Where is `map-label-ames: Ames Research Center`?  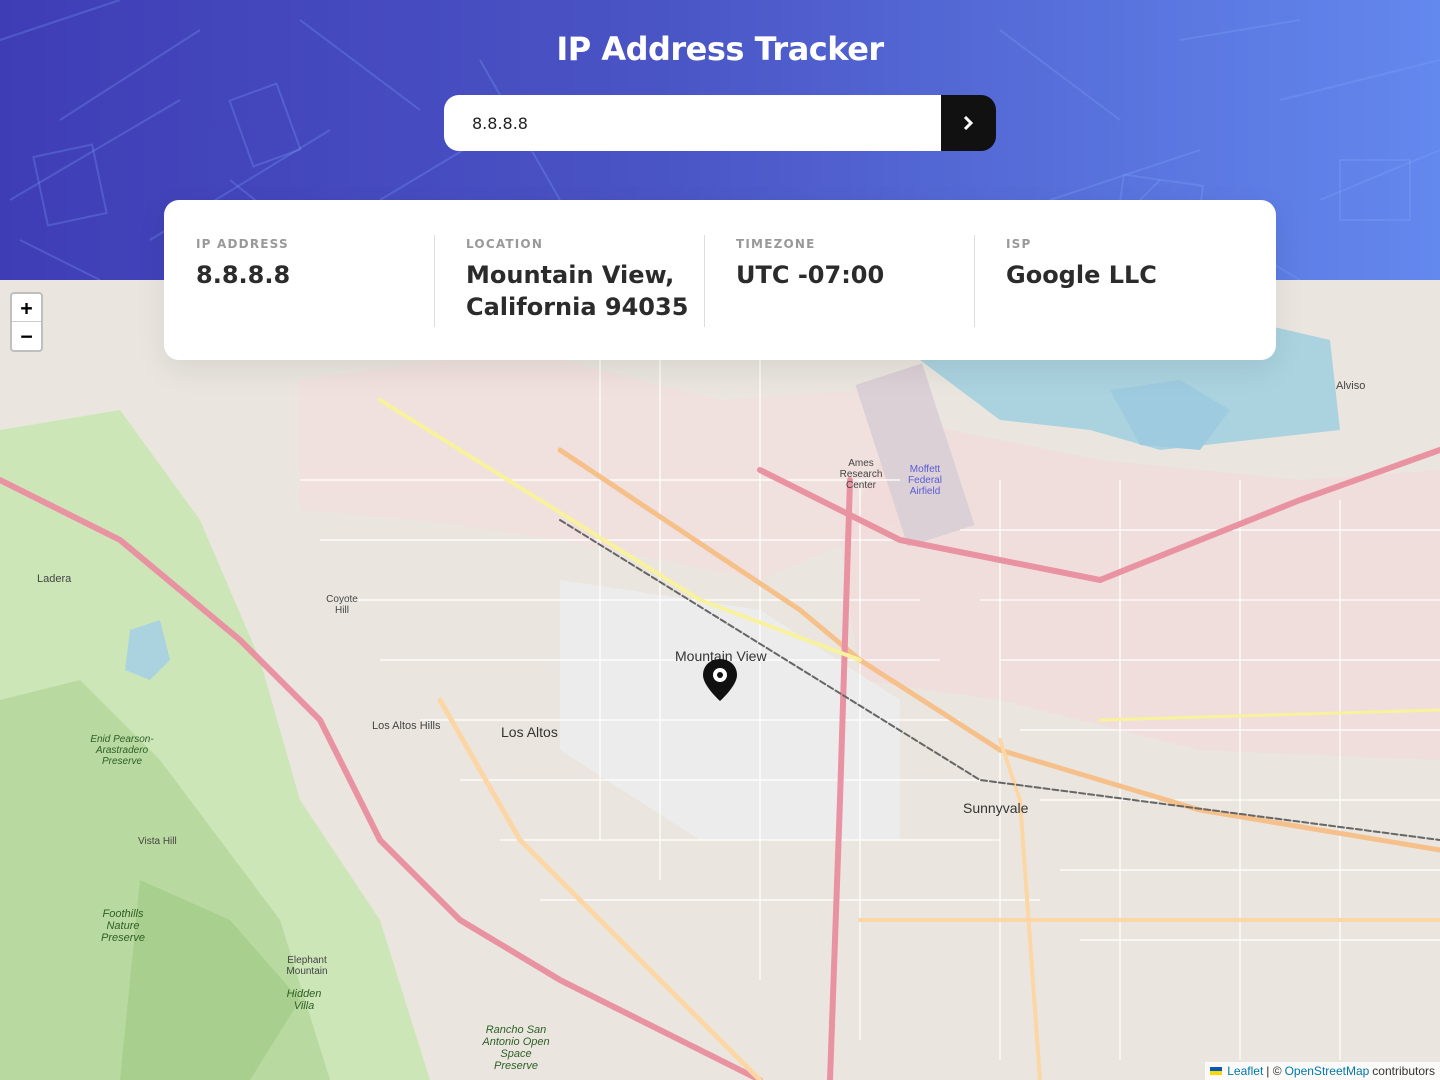
map-label-ames: Ames Research Center is located at coordinates (861, 474).